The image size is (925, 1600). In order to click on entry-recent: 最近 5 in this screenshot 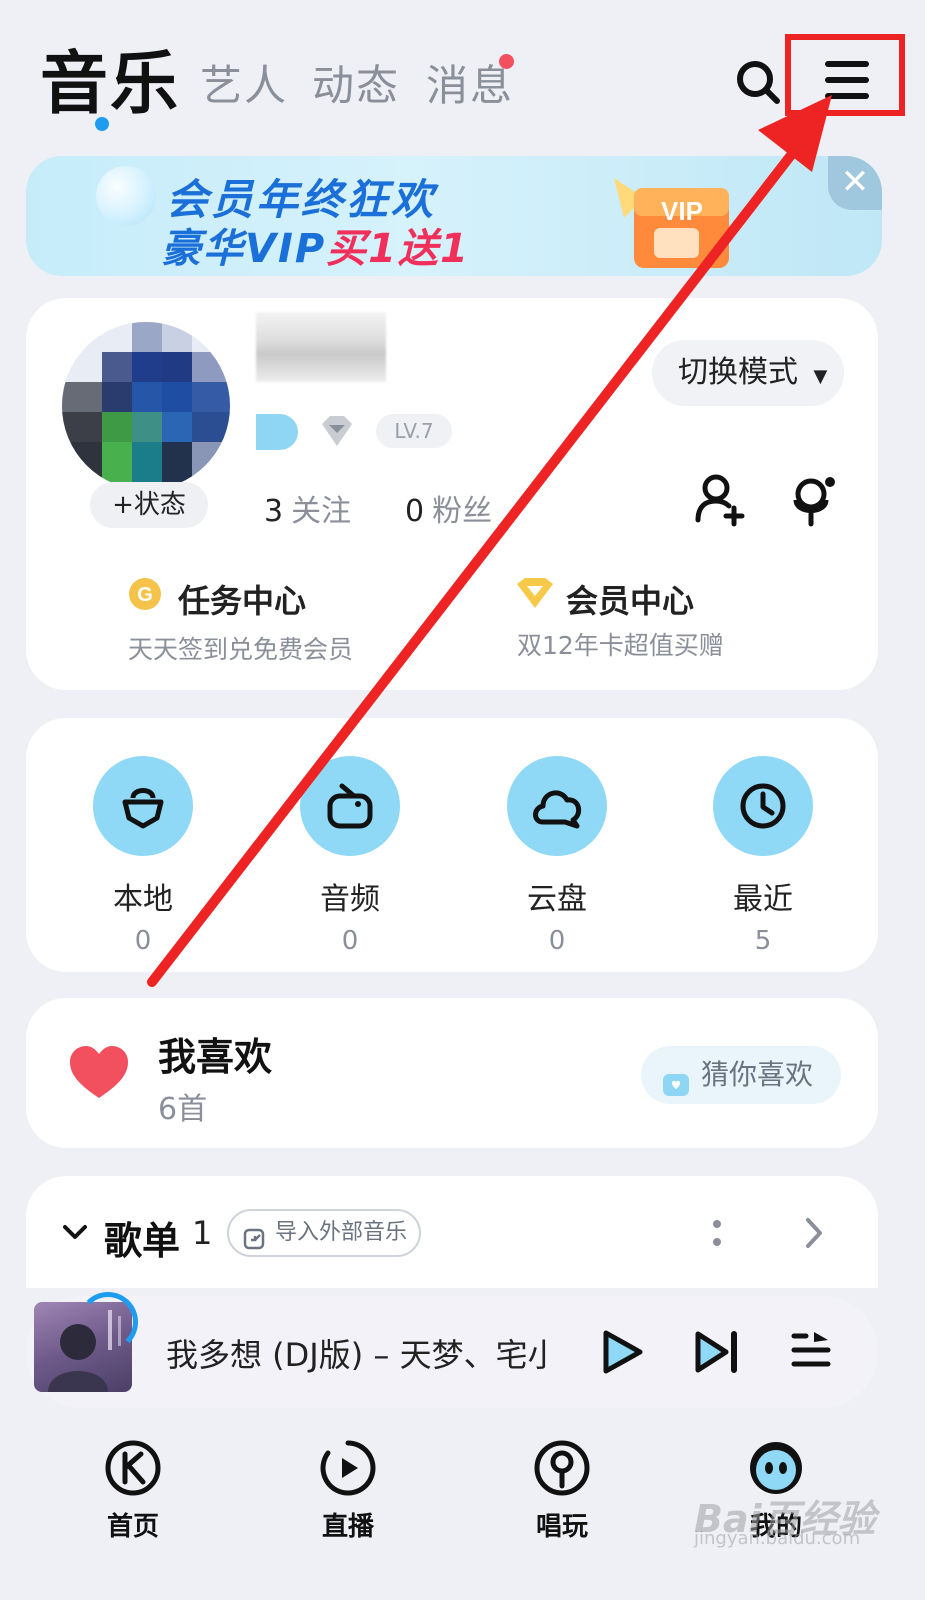, I will do `click(763, 856)`.